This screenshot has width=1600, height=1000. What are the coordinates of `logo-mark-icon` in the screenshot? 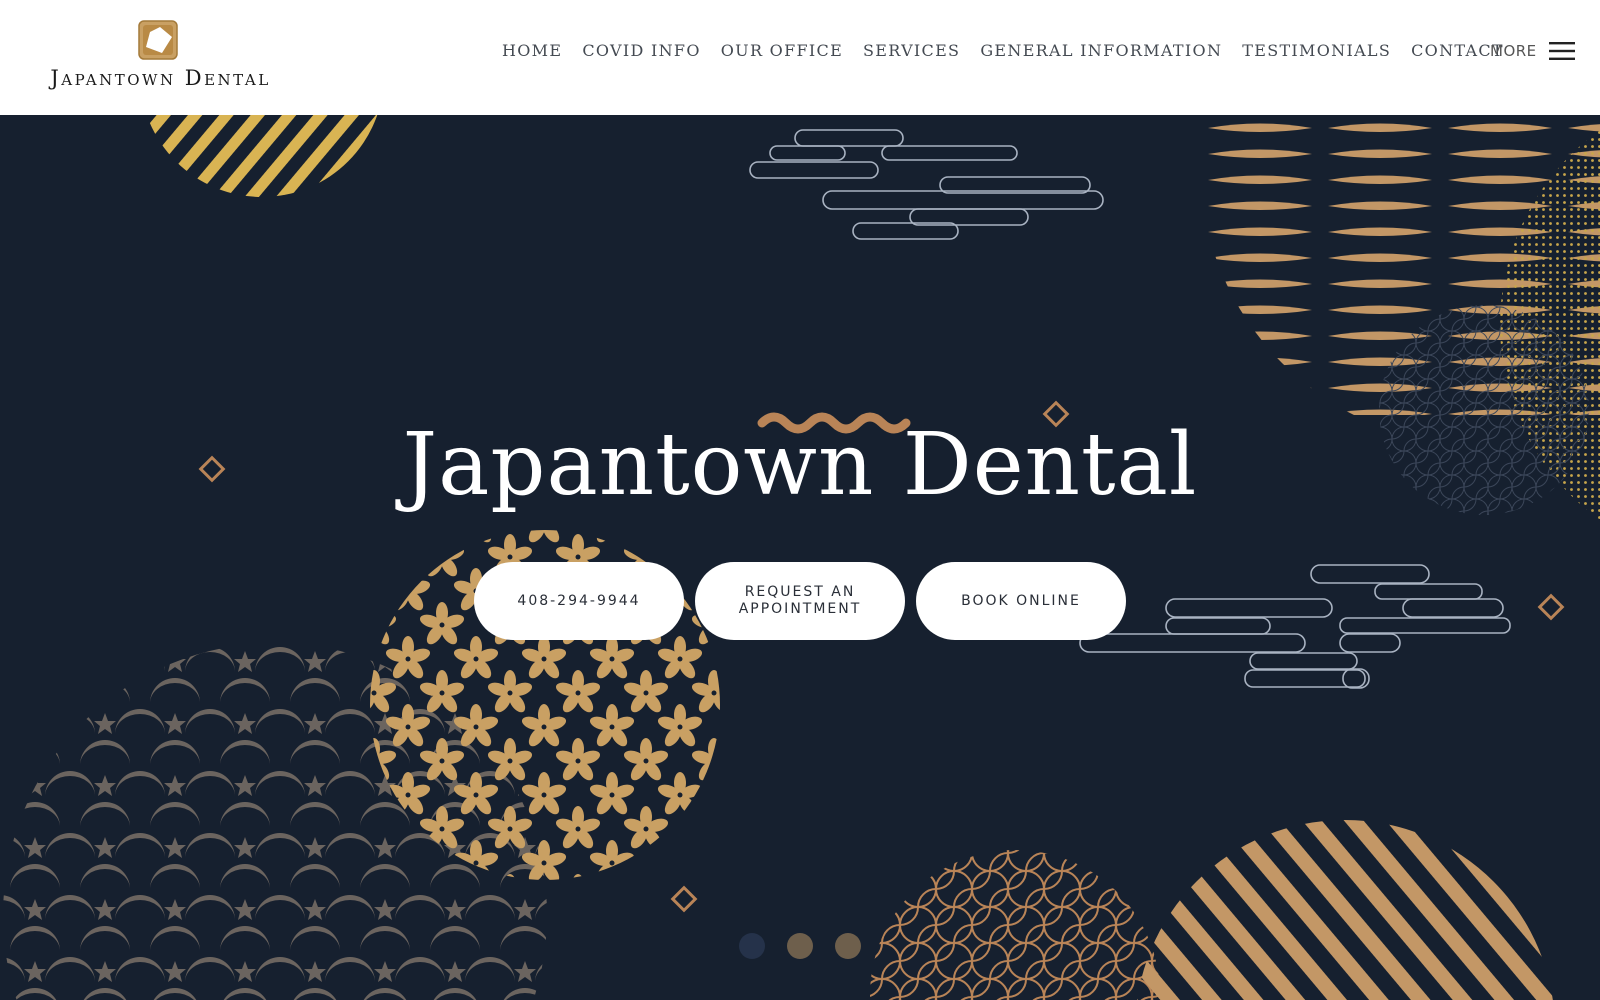 It's located at (158, 40).